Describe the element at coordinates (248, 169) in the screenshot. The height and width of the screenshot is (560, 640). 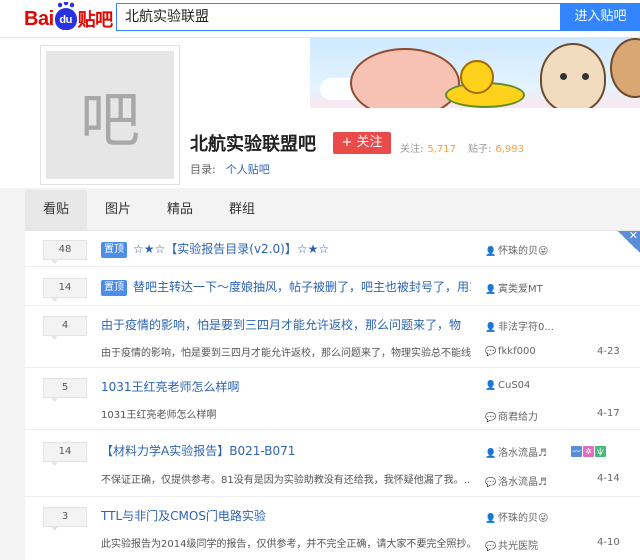
I see `category-link: 个人贴吧` at that location.